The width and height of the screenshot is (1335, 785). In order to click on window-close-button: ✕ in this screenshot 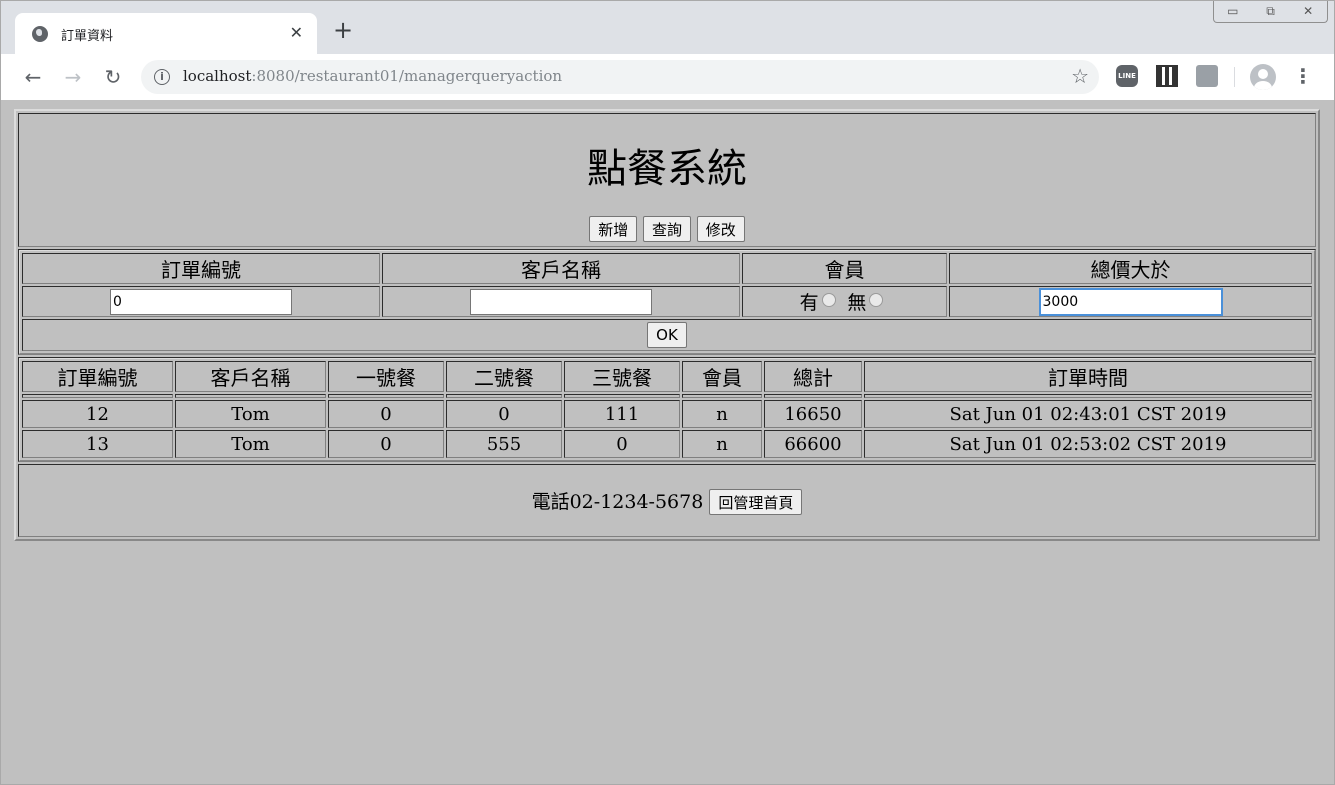, I will do `click(1308, 11)`.